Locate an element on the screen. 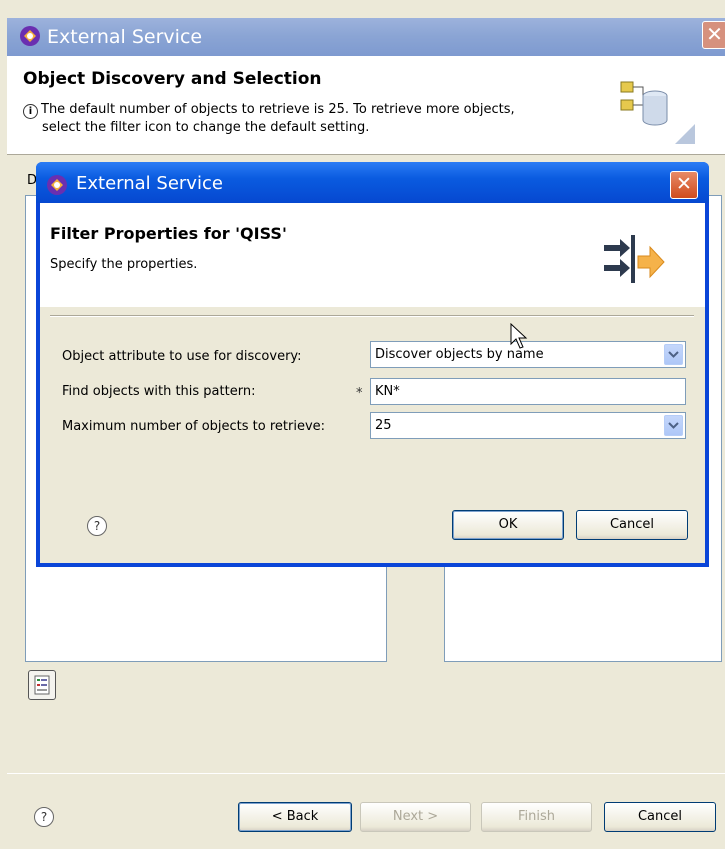  dialog-title: External Service is located at coordinates (149, 183).